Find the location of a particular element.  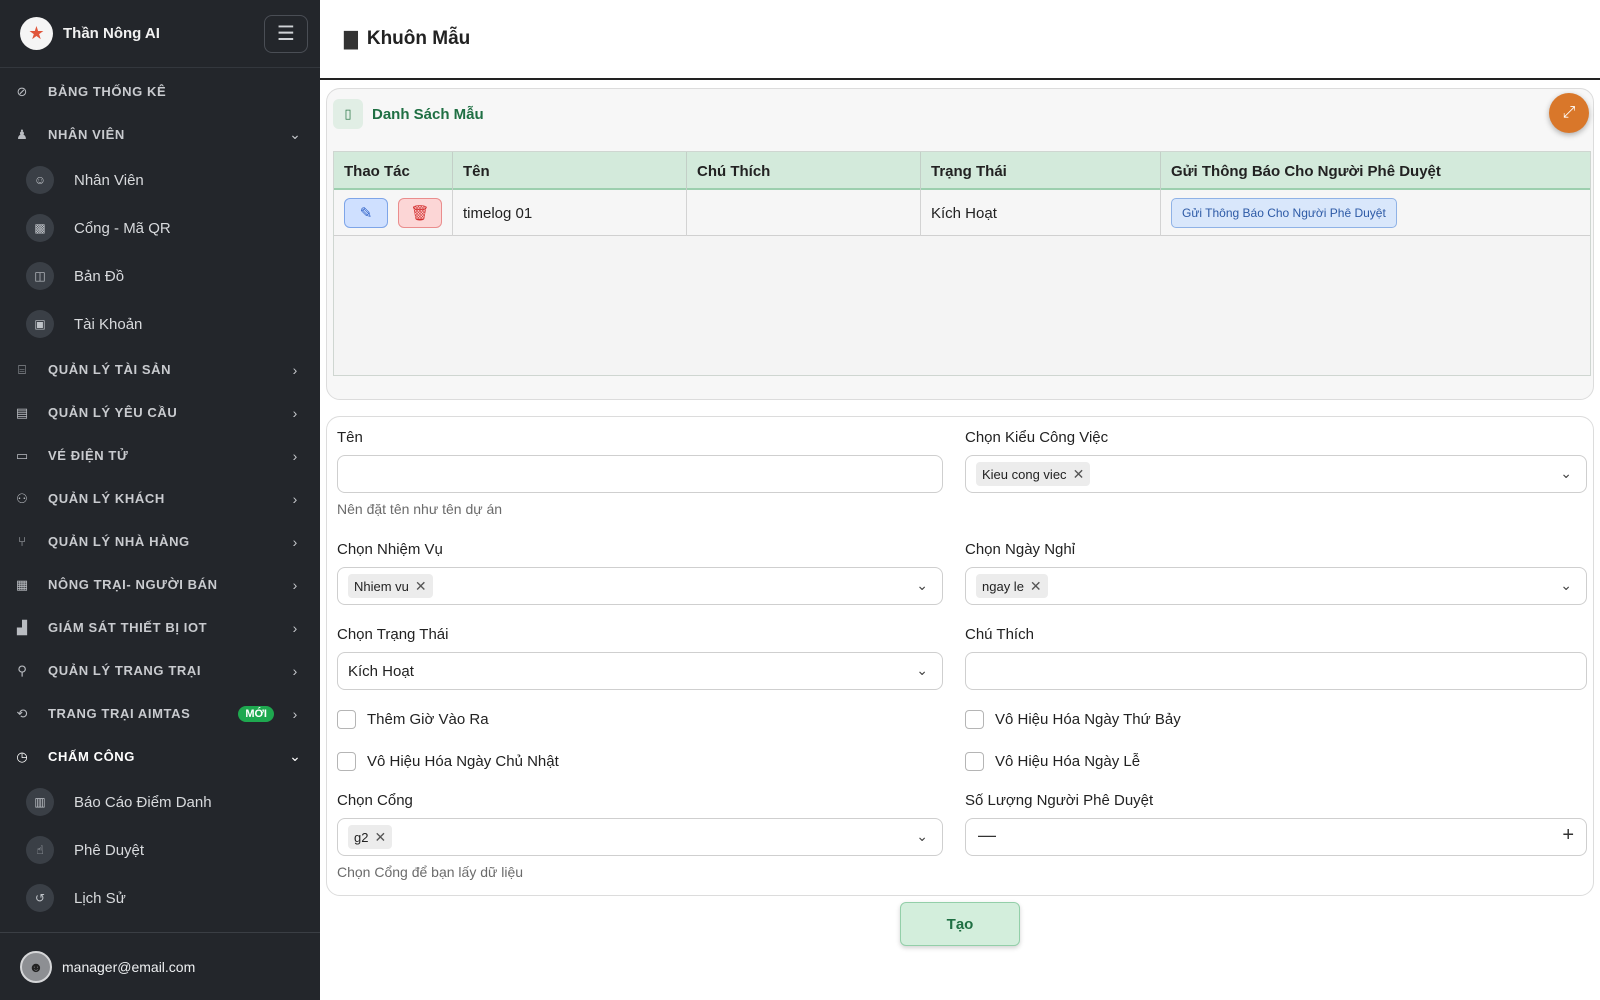

dashboard-icon: ⊘ is located at coordinates (22, 91).